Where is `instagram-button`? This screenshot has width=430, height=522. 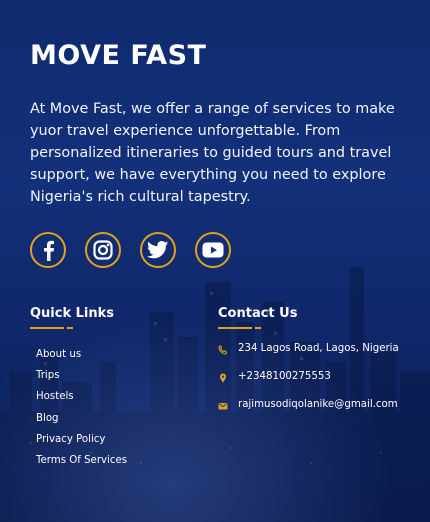 instagram-button is located at coordinates (103, 250).